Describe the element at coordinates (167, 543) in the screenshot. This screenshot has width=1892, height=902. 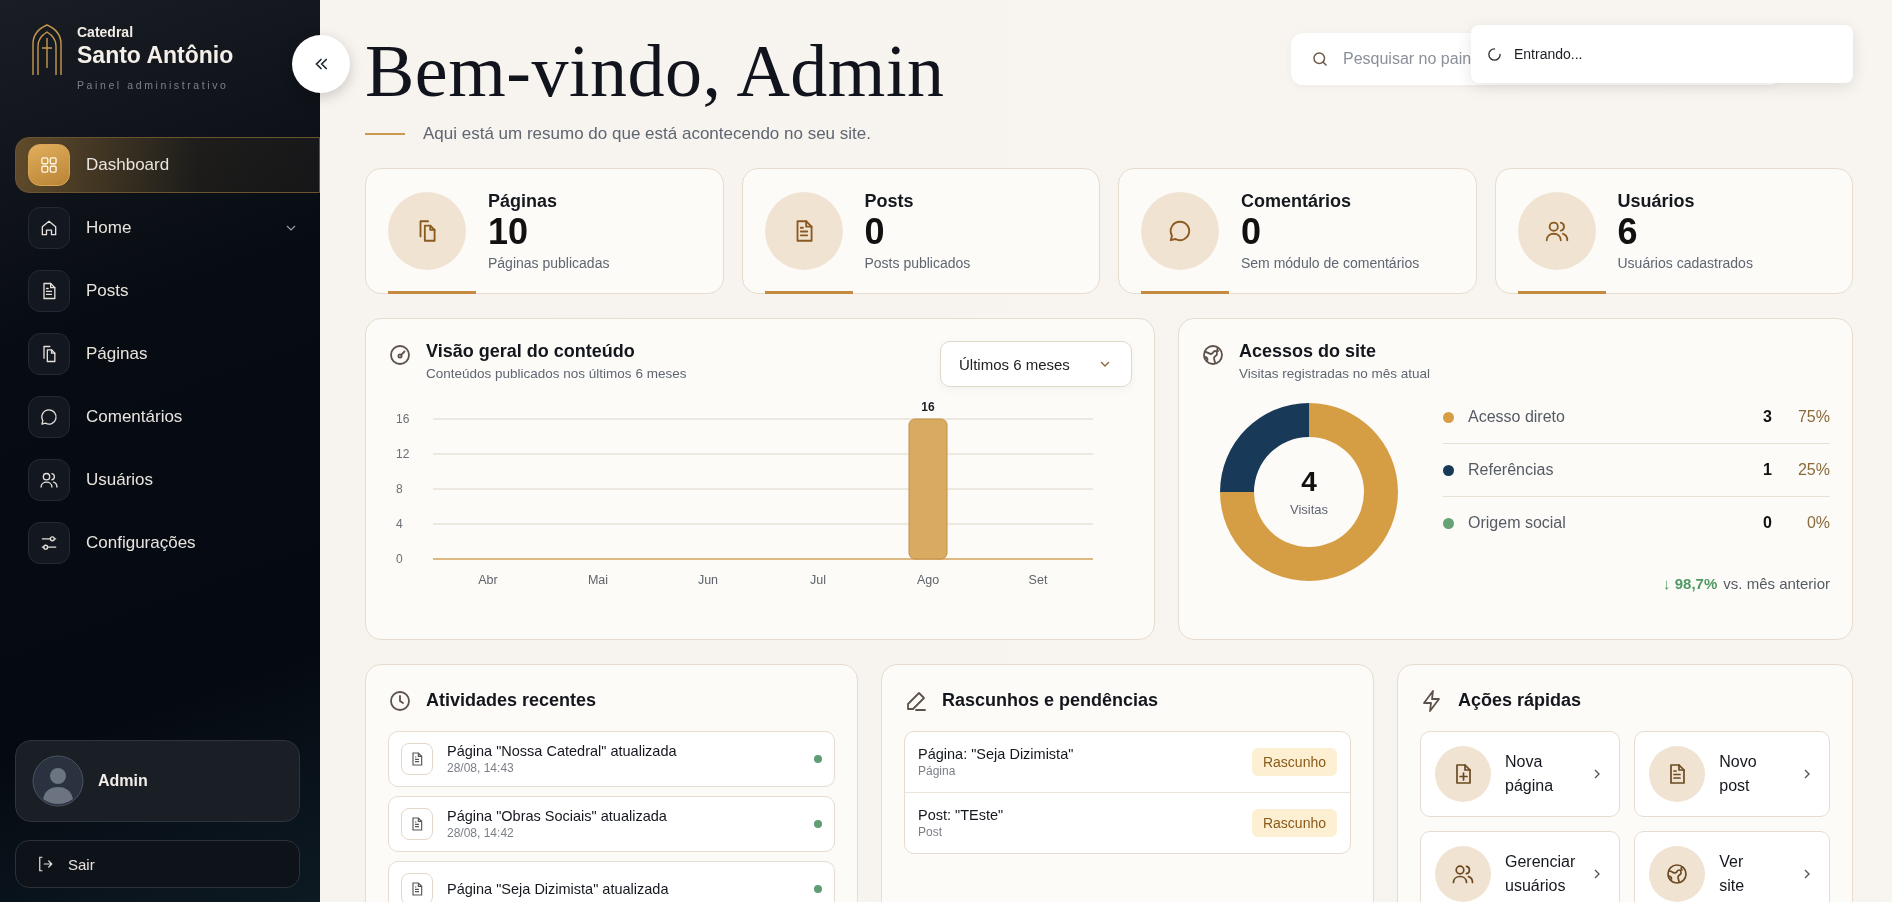
I see `nav-item: Configurações` at that location.